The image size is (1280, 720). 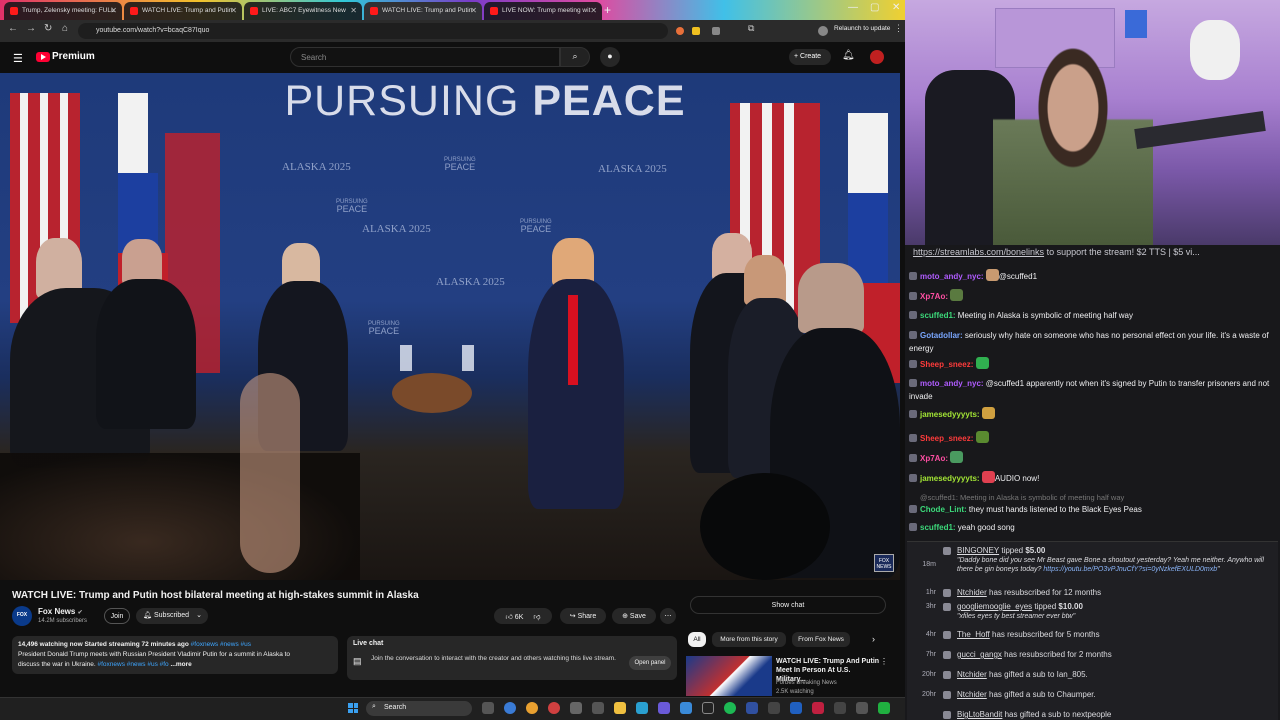 I want to click on chip-all: All, so click(x=697, y=639).